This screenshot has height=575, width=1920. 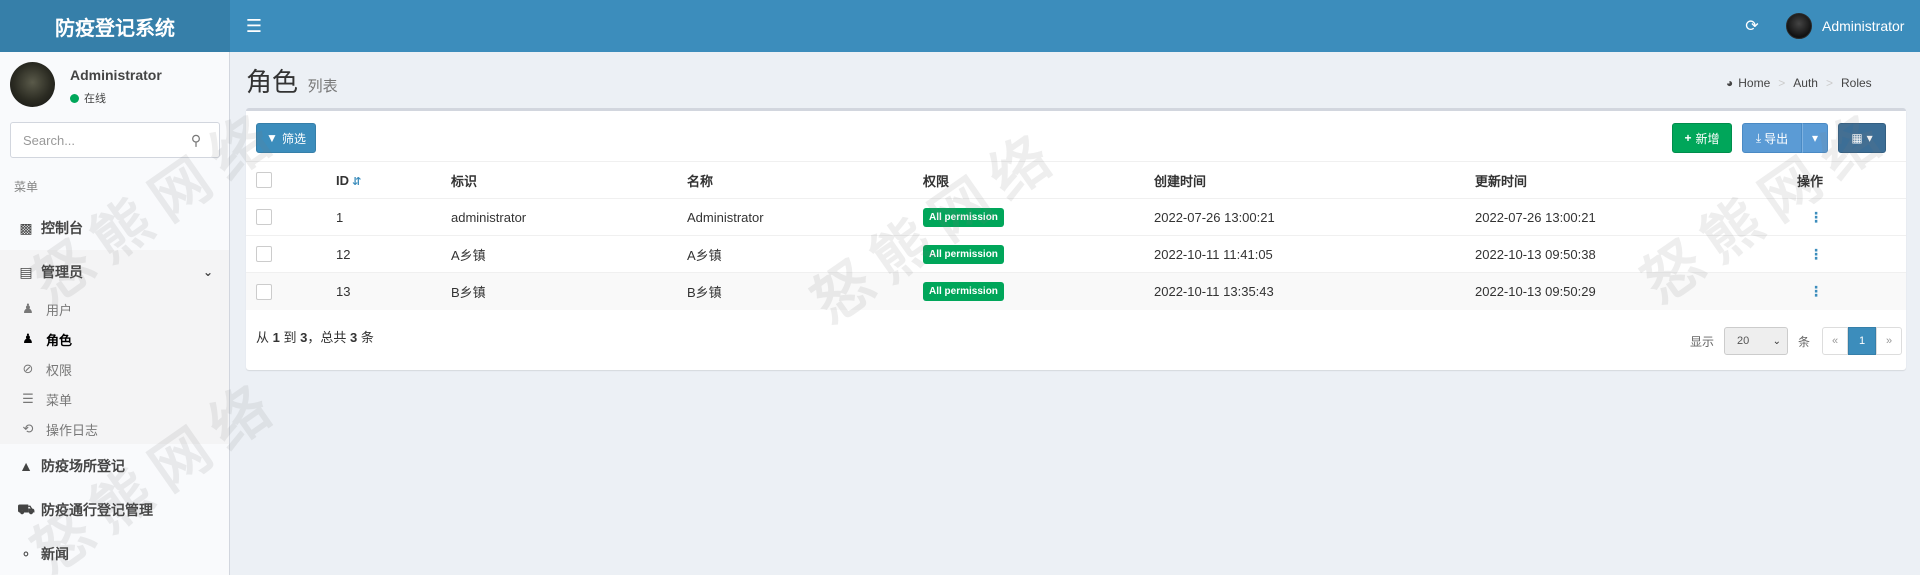 What do you see at coordinates (26, 466) in the screenshot?
I see `area-chart-icon: ▲` at bounding box center [26, 466].